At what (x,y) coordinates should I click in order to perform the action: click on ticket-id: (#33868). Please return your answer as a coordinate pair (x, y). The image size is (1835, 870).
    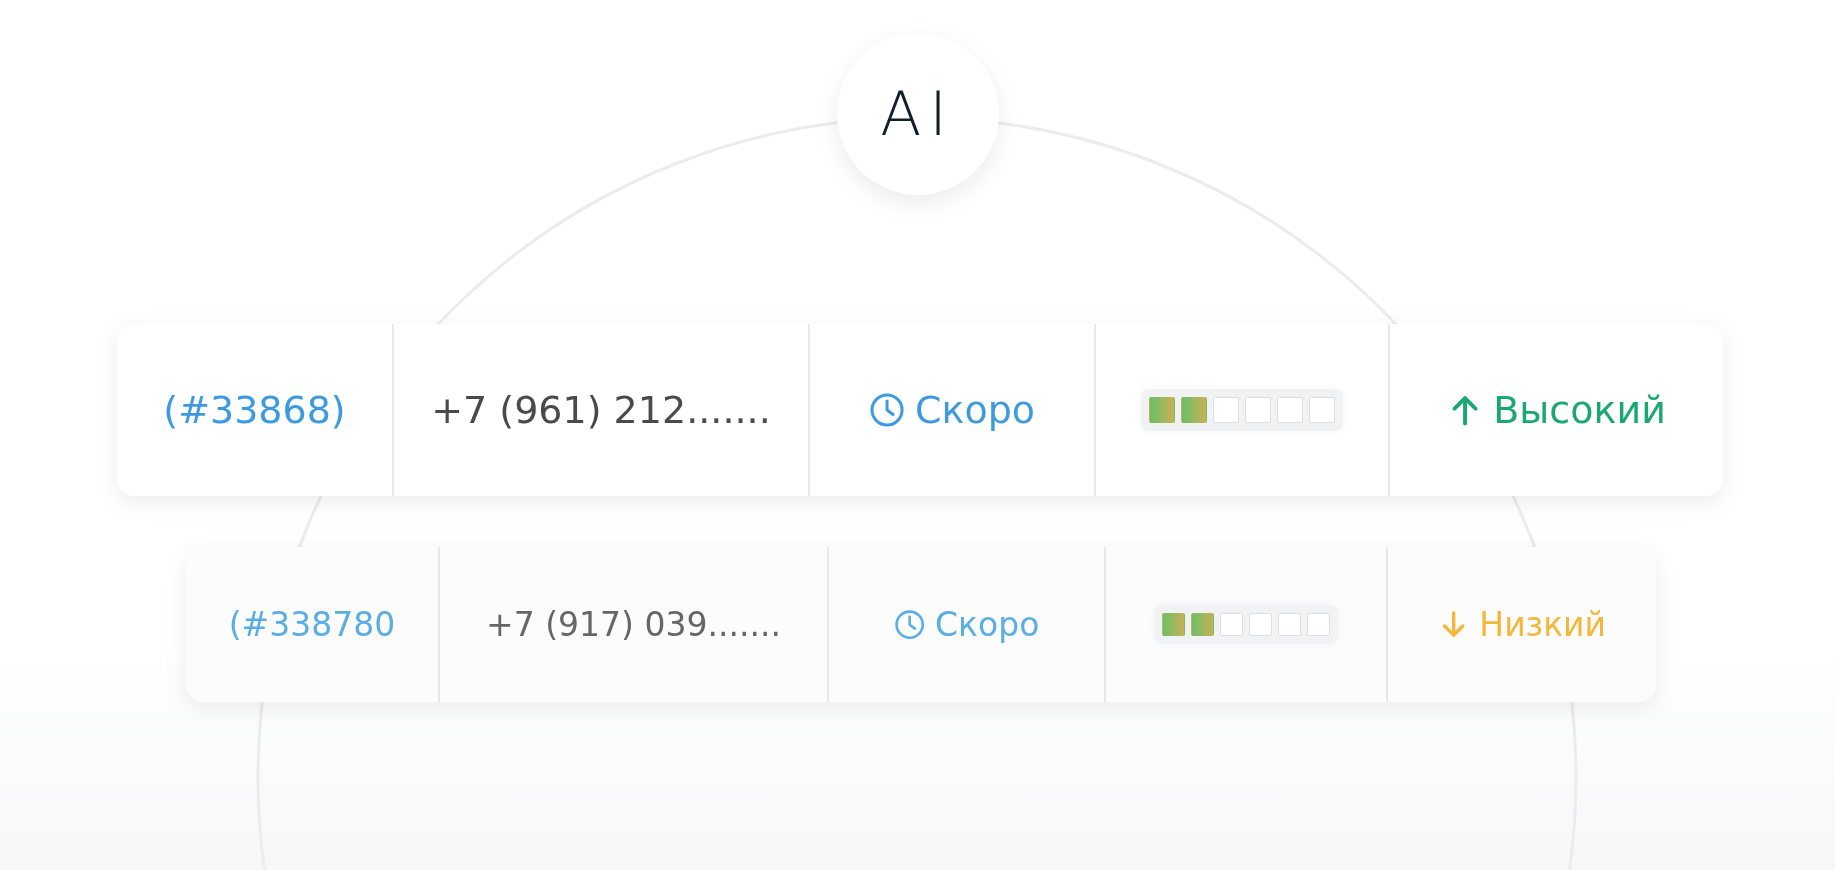
    Looking at the image, I should click on (254, 410).